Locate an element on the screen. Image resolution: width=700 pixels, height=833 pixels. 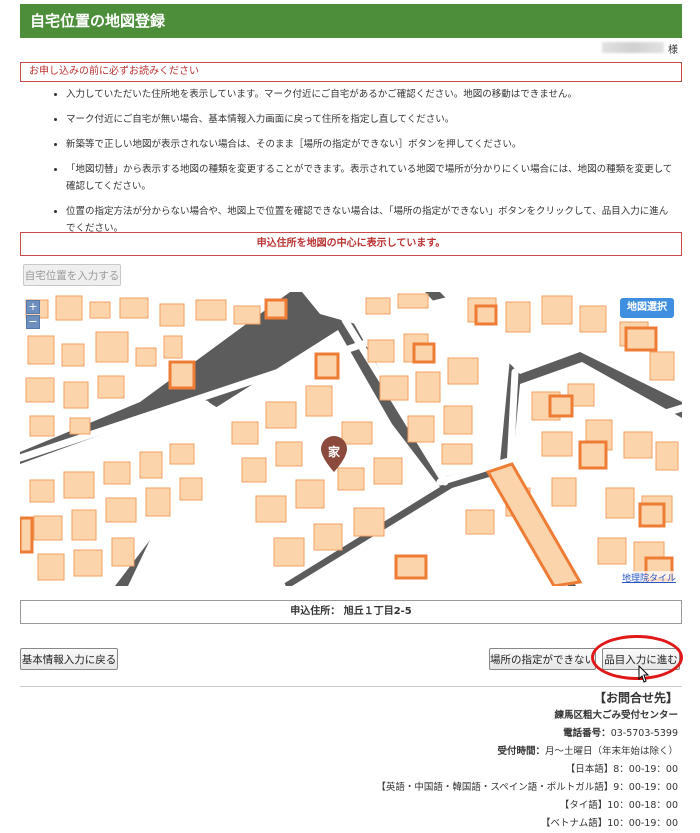
contact-language-hours: 【タイ語】10：00-18：00 is located at coordinates (618, 805).